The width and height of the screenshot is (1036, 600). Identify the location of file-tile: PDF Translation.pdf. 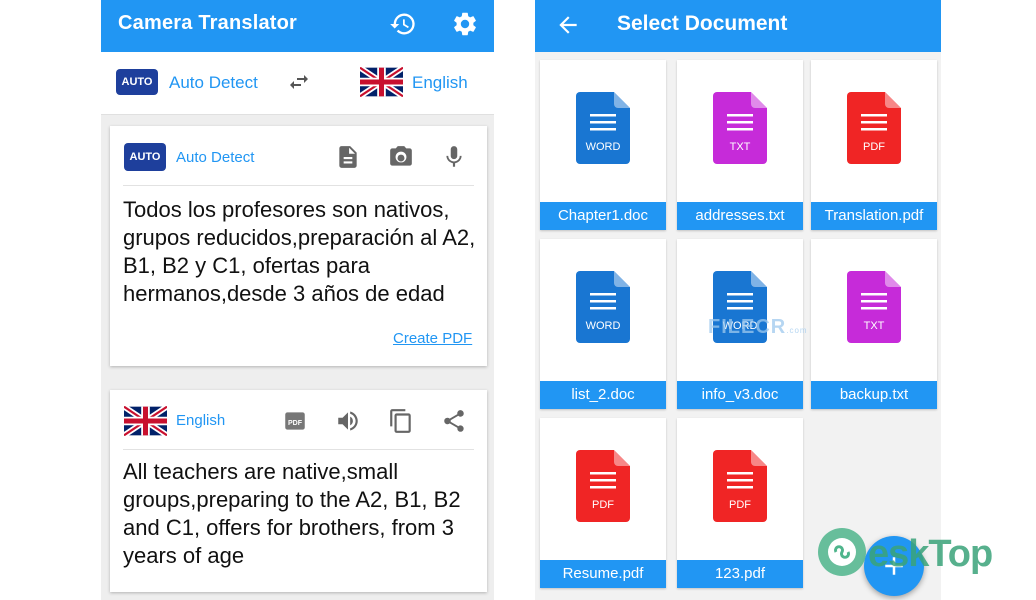
(874, 145).